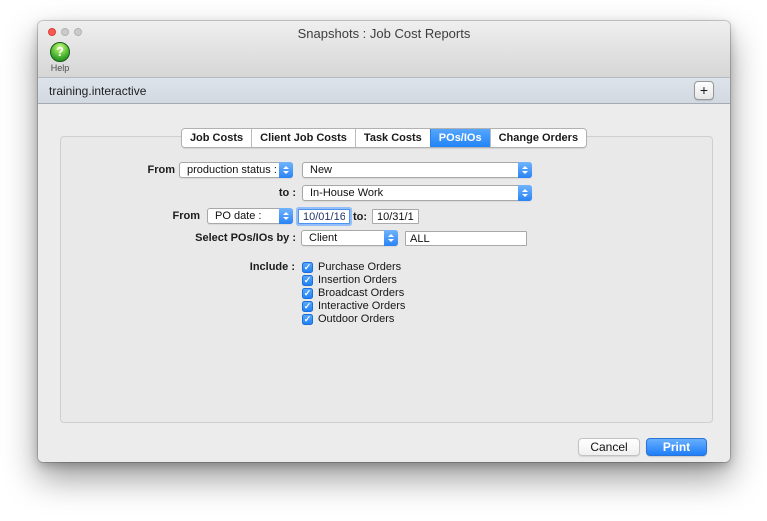 This screenshot has height=521, width=767. I want to click on checkbox-label: Outdoor Orders, so click(356, 319).